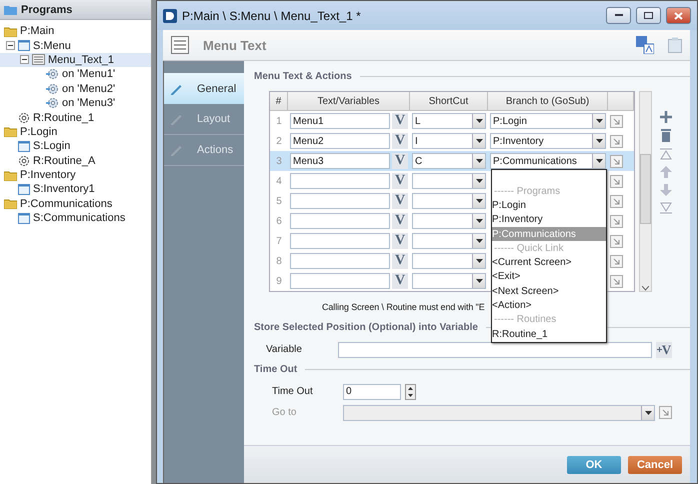 The height and width of the screenshot is (484, 698). Describe the element at coordinates (340, 141) in the screenshot. I see `text-field: Menu2` at that location.